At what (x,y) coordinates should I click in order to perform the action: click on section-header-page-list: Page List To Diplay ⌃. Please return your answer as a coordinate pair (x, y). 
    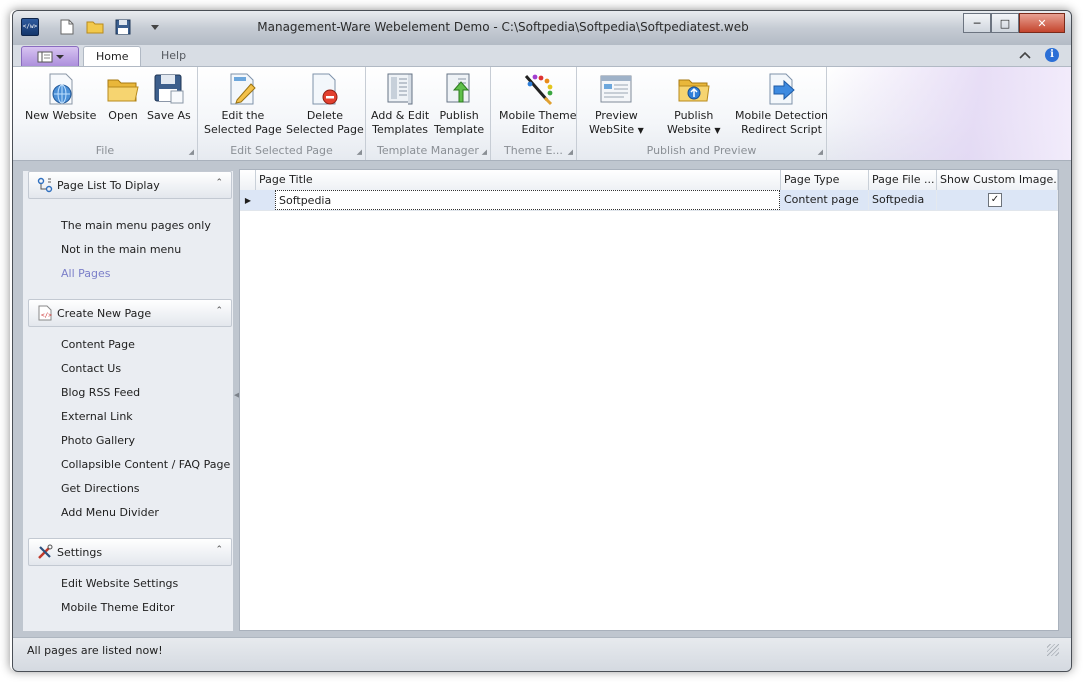
    Looking at the image, I should click on (130, 185).